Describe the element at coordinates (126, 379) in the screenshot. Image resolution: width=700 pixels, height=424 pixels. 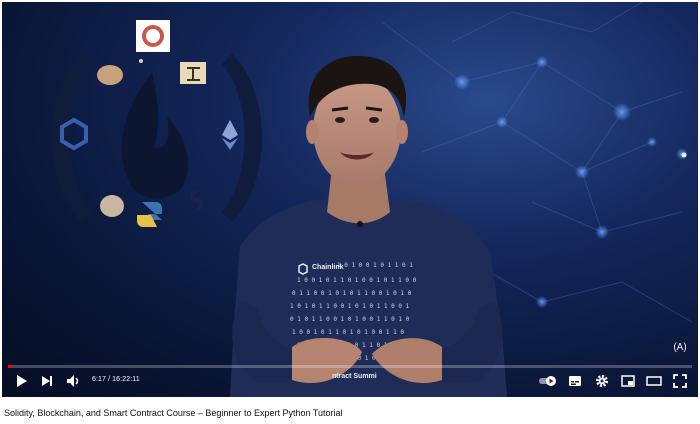
I see `duration: 16:22:11` at that location.